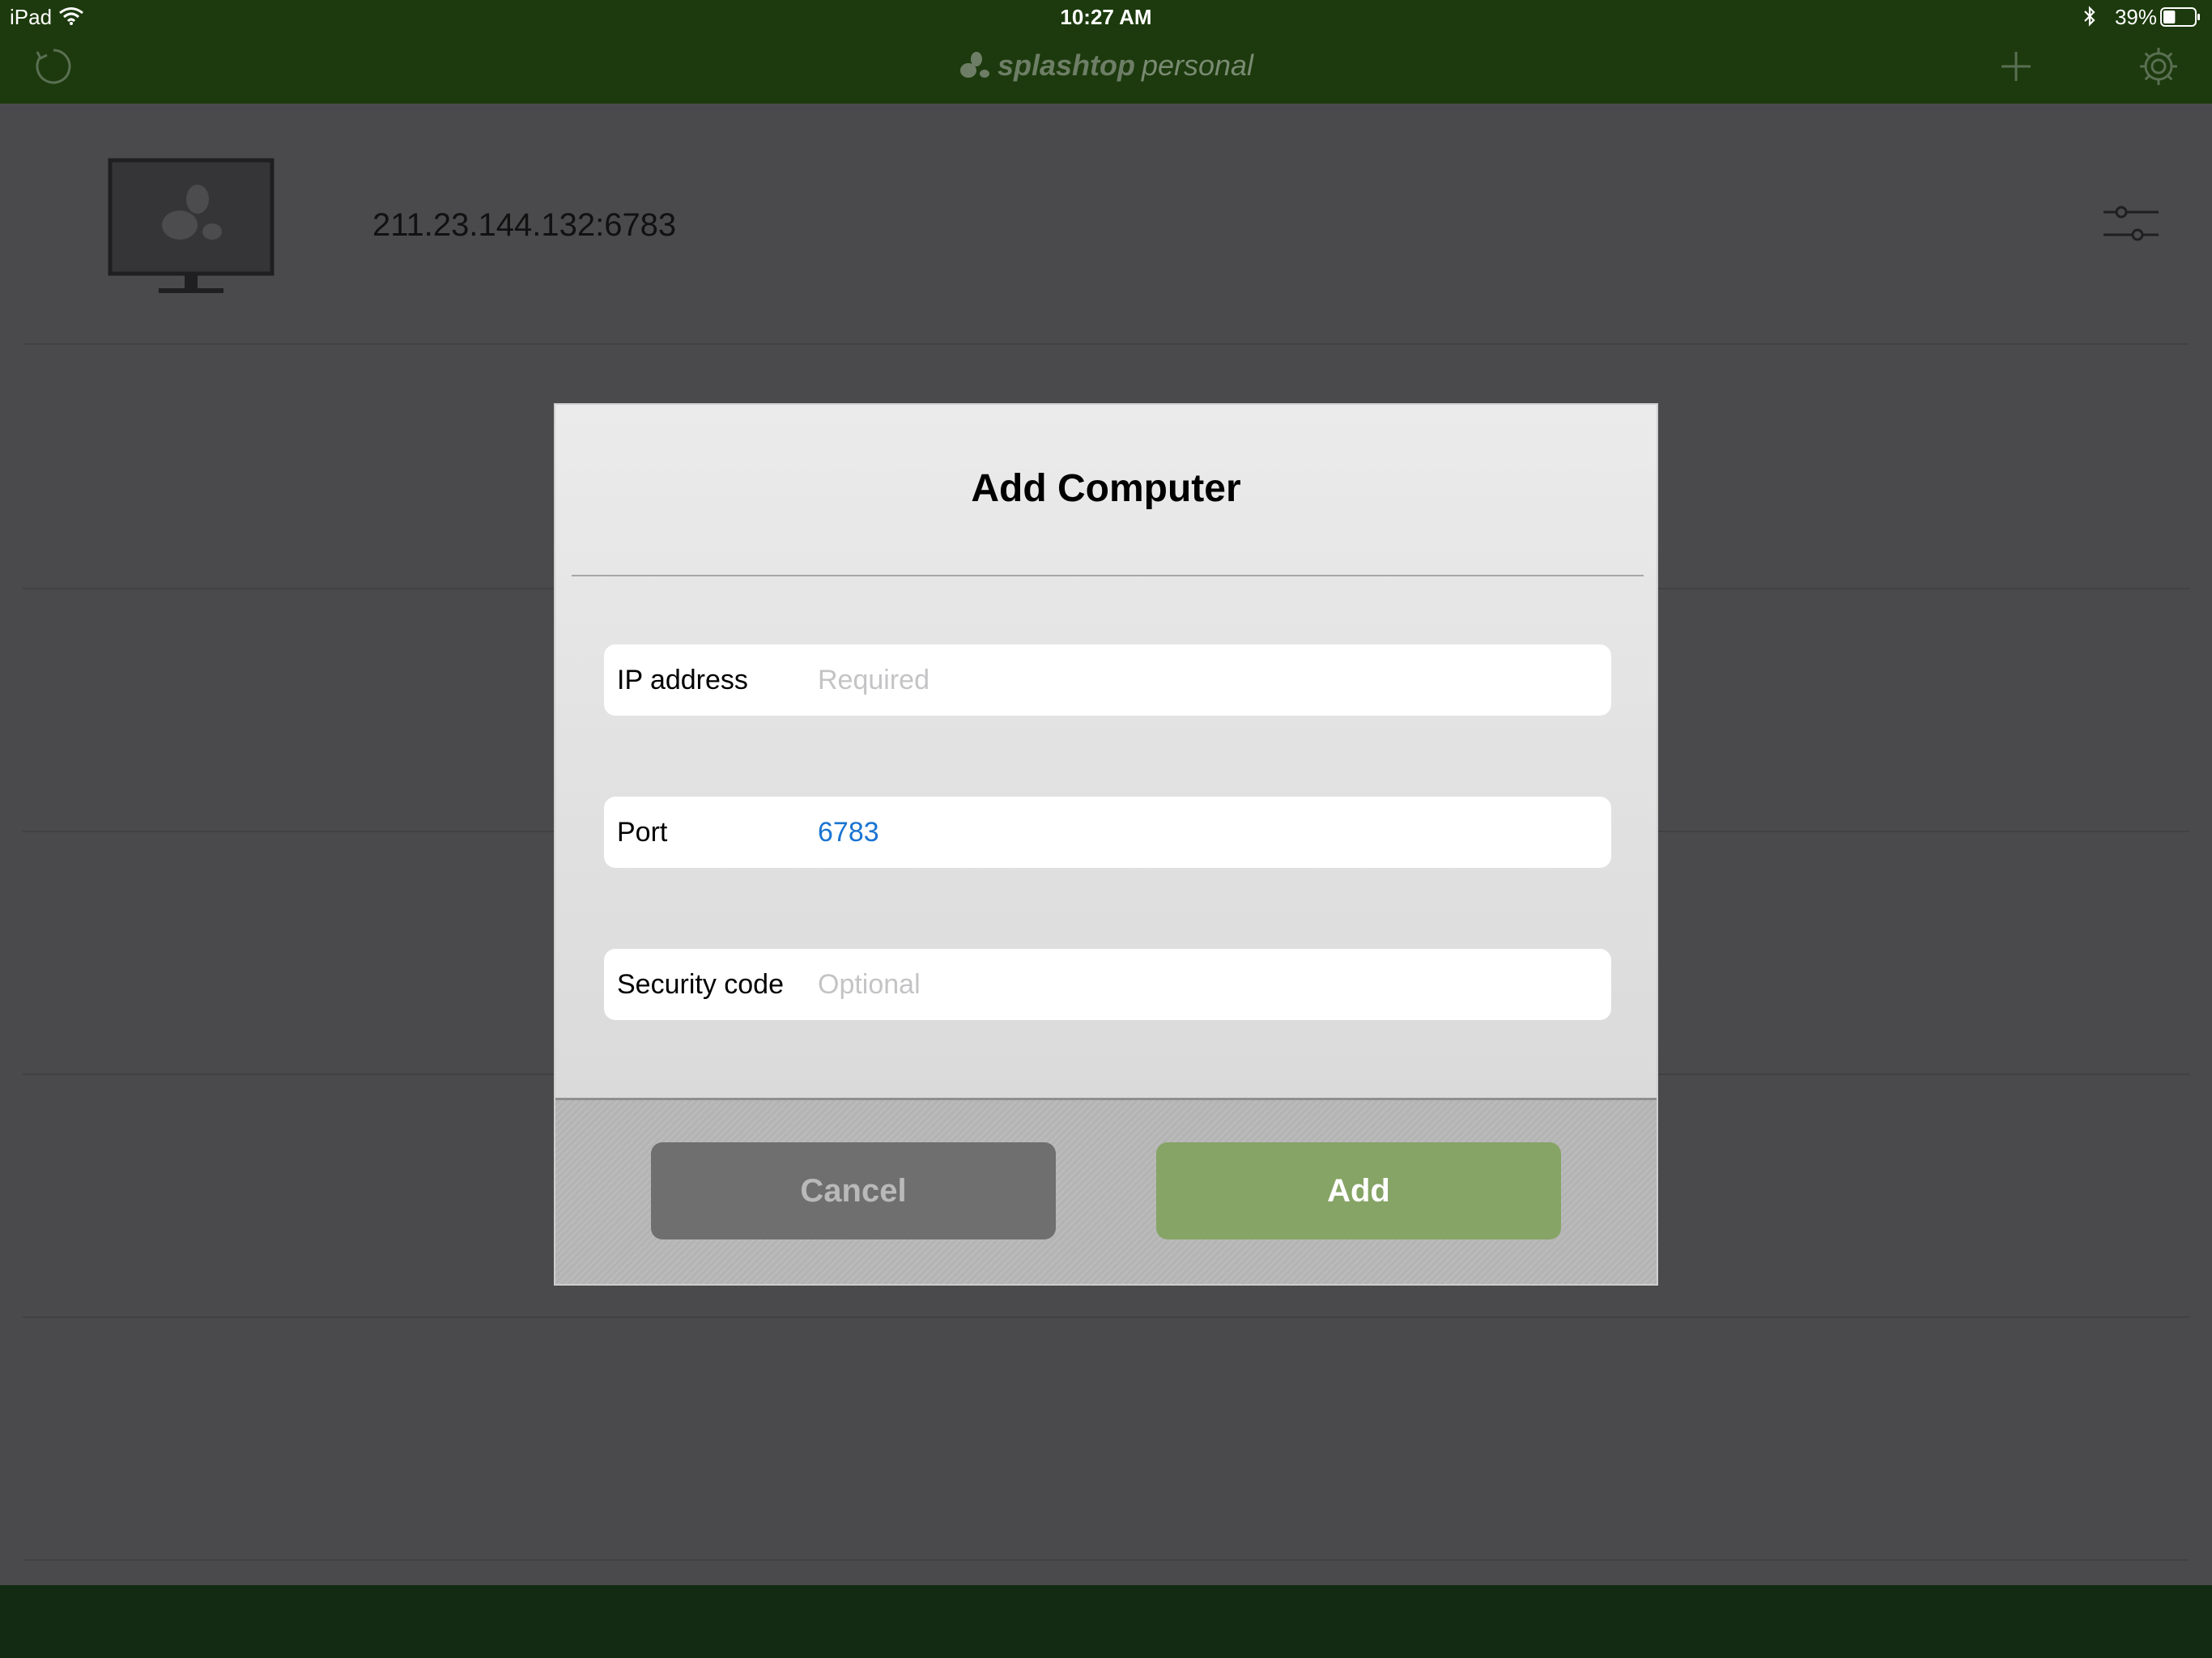 The height and width of the screenshot is (1658, 2212). I want to click on battery-icon, so click(2180, 17).